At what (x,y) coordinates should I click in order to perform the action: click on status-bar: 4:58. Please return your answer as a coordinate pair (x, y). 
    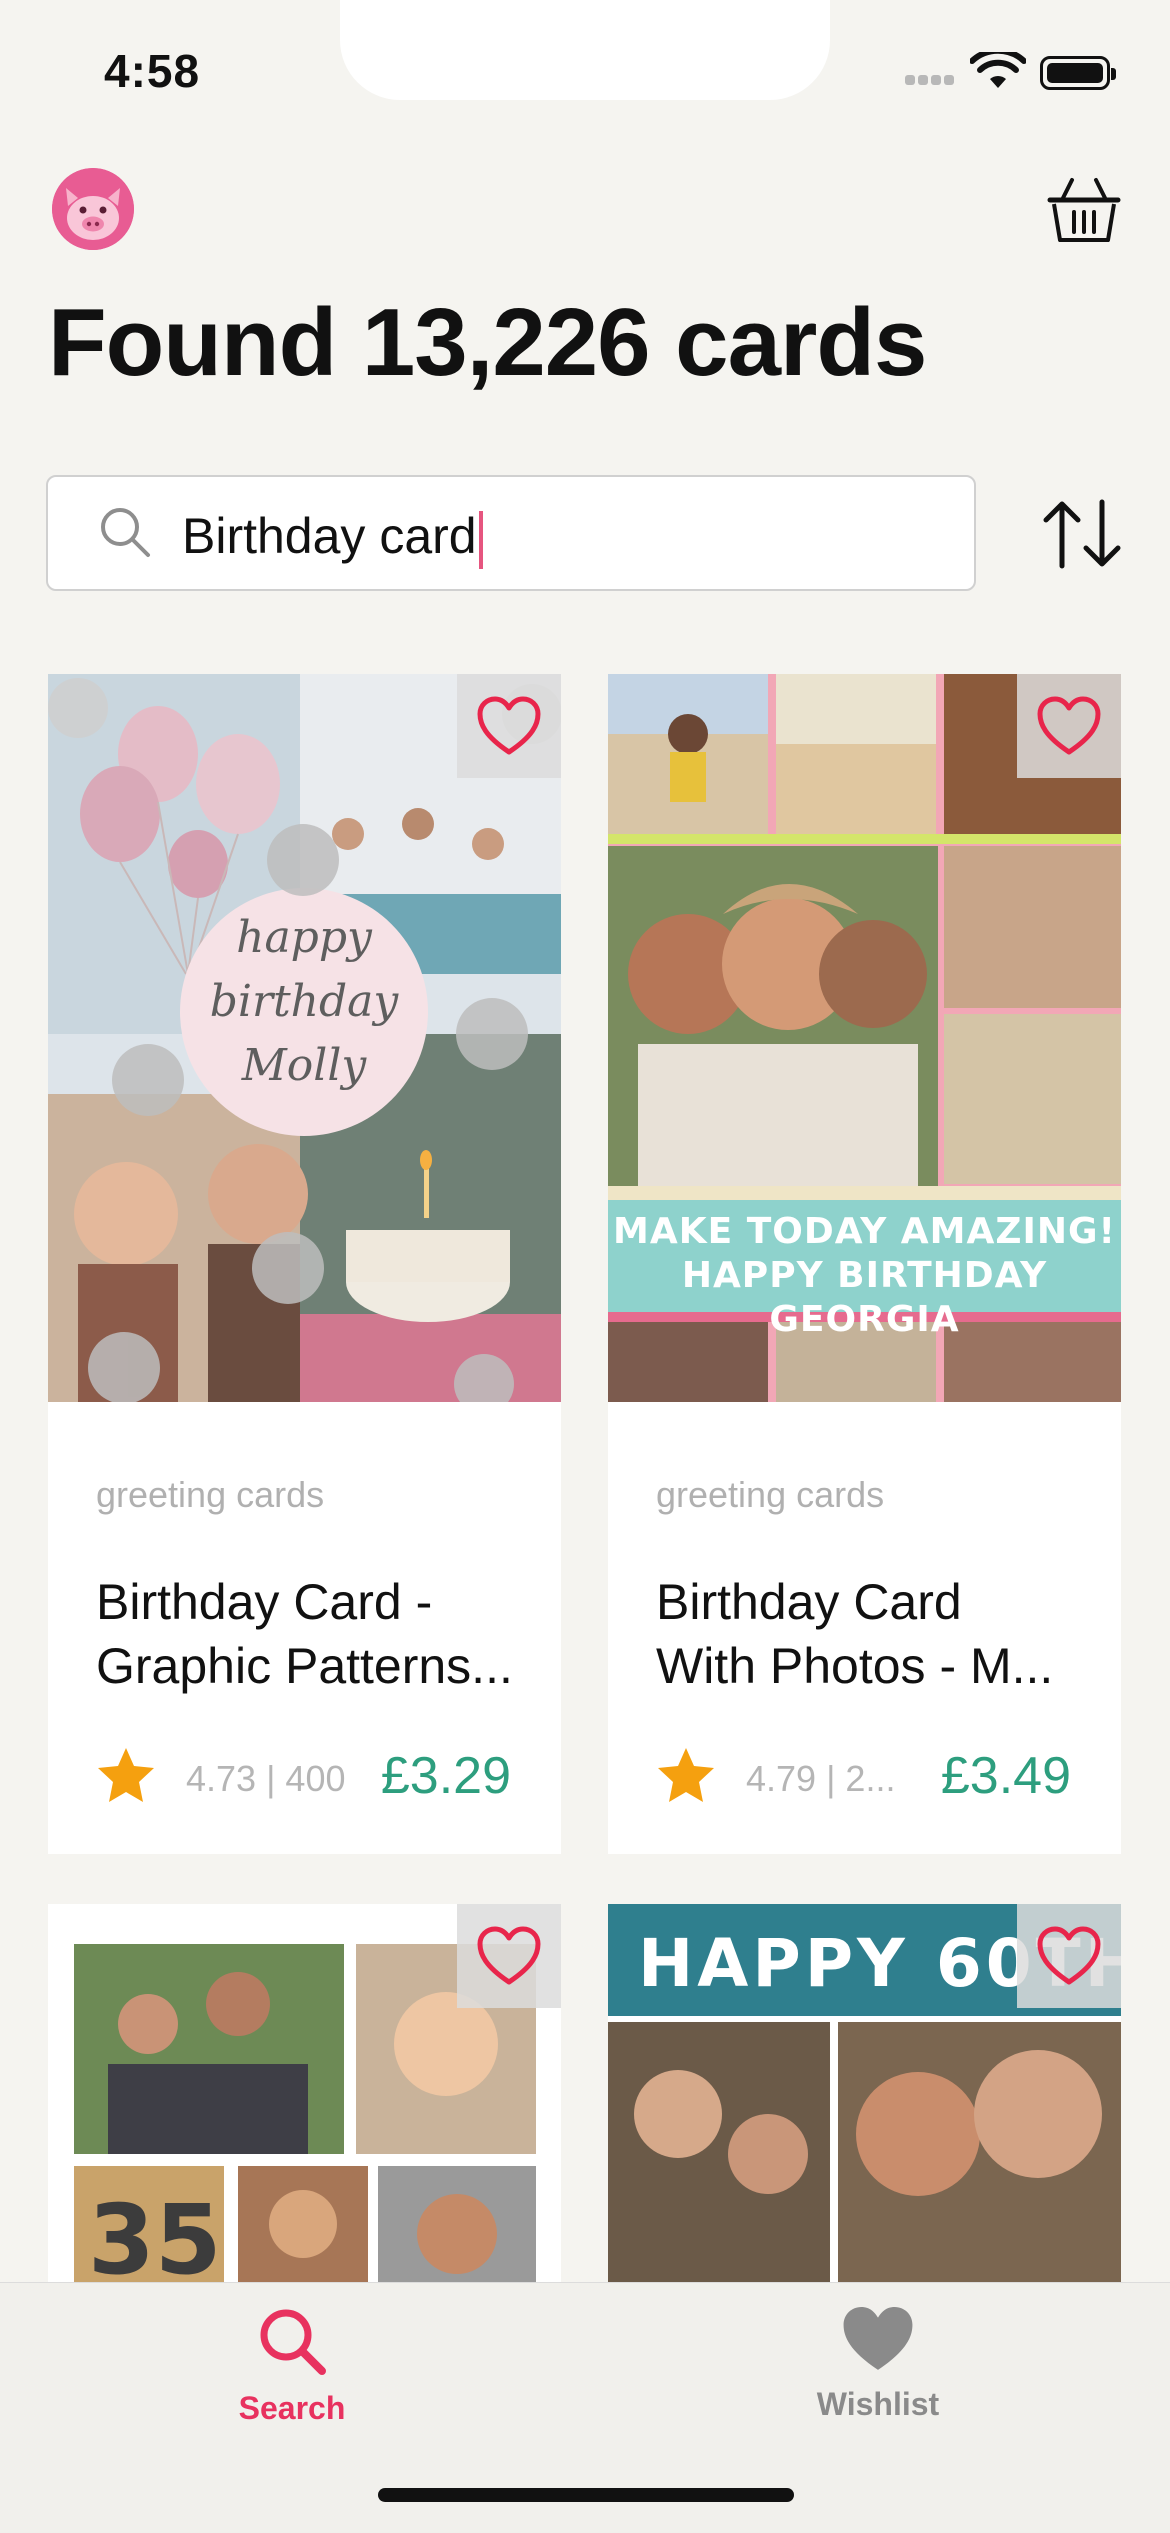
    Looking at the image, I should click on (585, 75).